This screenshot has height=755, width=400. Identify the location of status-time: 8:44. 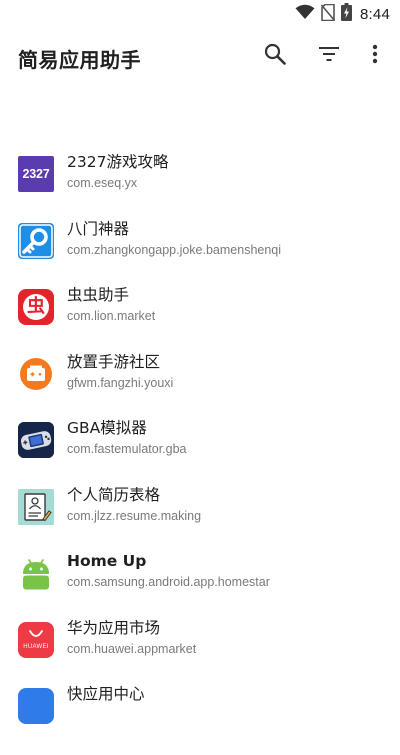
(375, 14).